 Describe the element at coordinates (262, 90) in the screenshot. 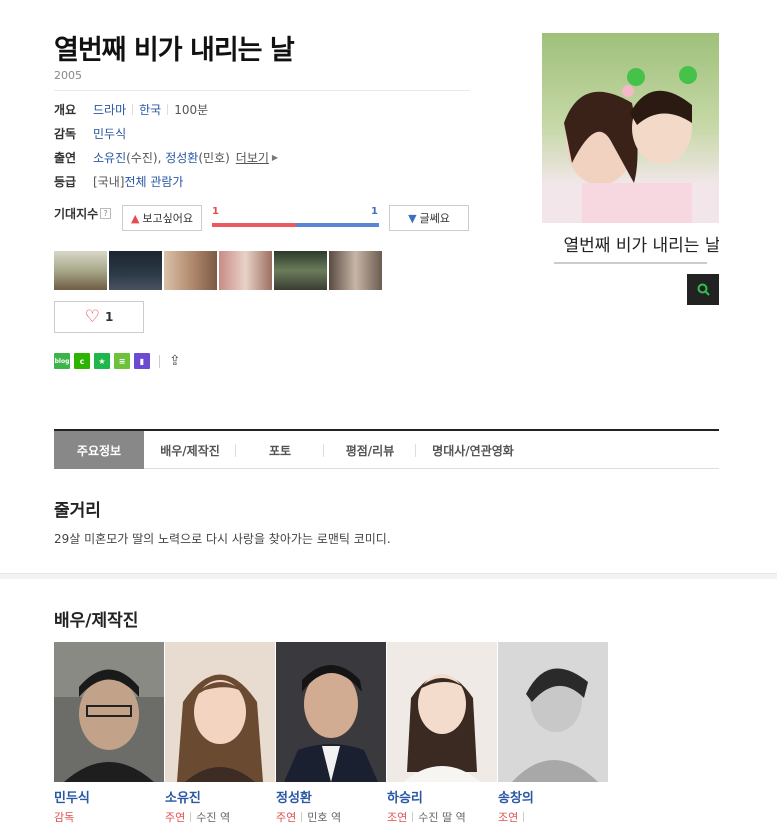

I see `title-divider` at that location.